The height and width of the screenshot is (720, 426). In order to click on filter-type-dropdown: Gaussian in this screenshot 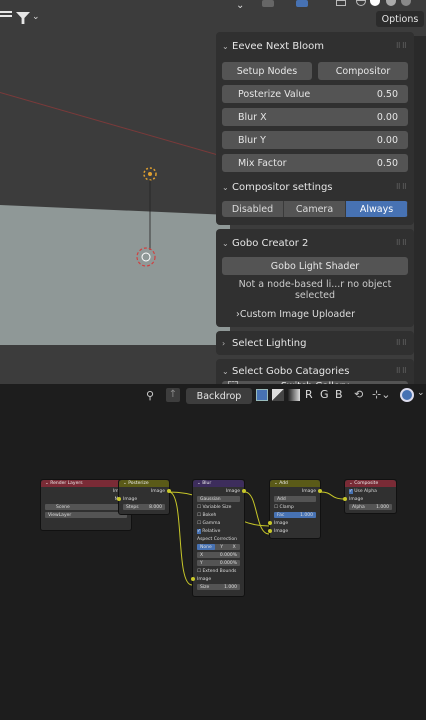, I will do `click(218, 499)`.